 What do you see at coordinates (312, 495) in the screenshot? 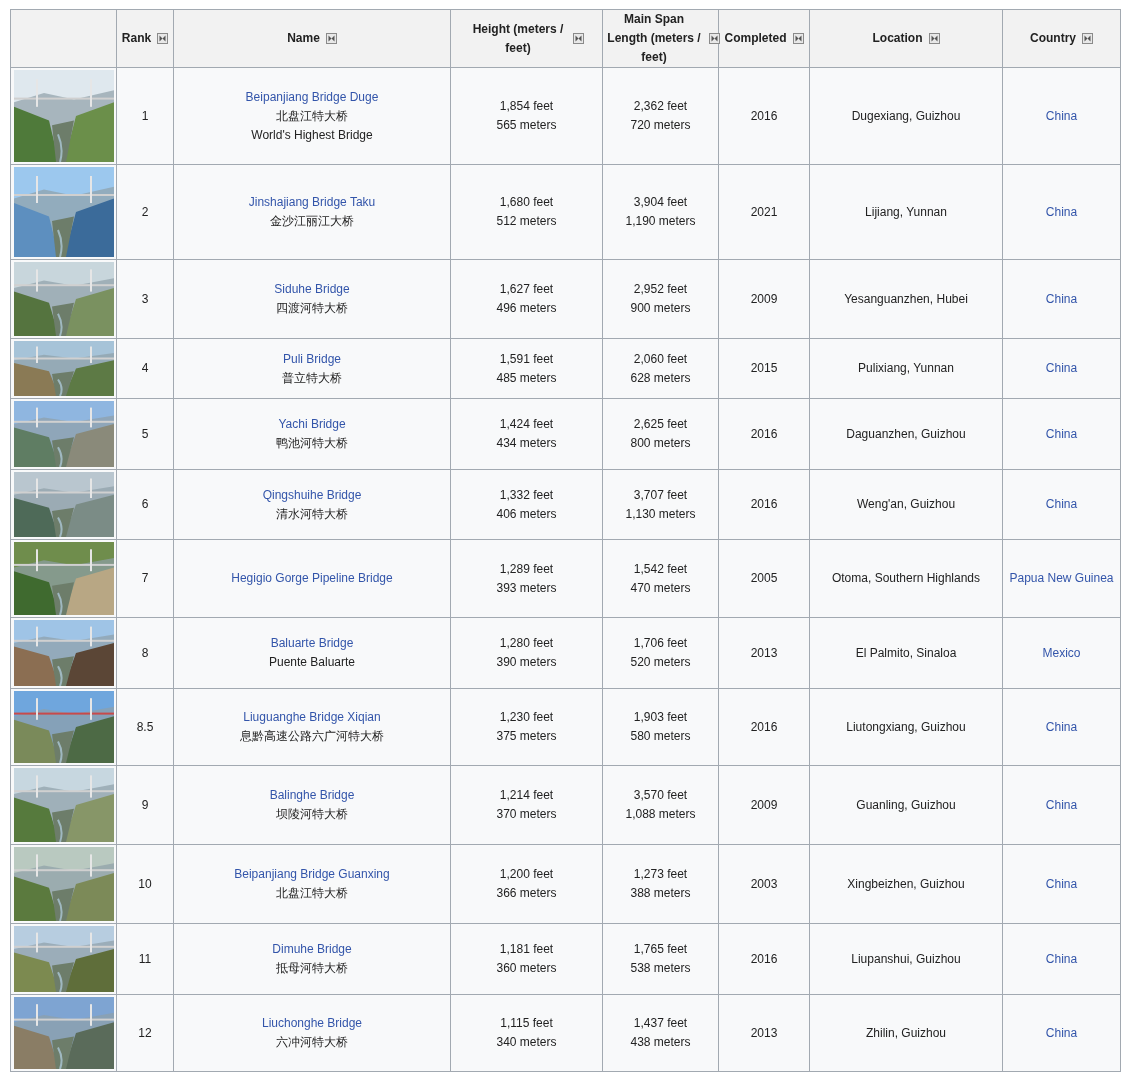
I see `bridge-link: Qingshuihe Bridge` at bounding box center [312, 495].